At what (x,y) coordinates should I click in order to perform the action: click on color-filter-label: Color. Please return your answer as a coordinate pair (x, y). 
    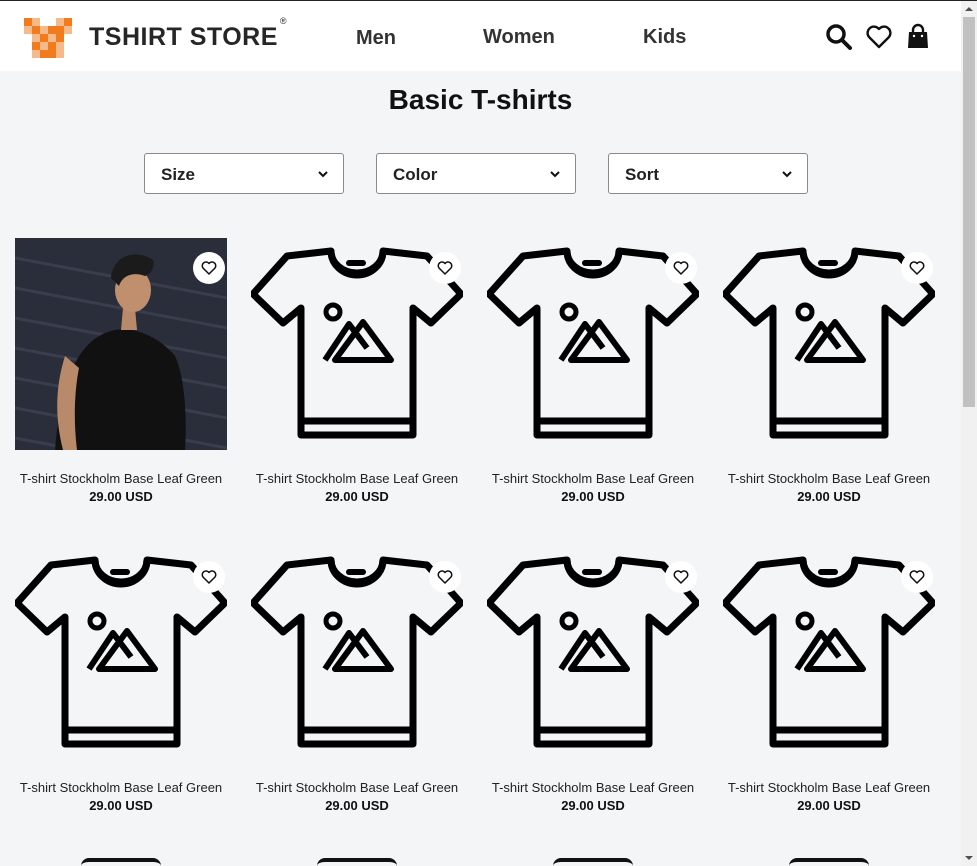
    Looking at the image, I should click on (415, 174).